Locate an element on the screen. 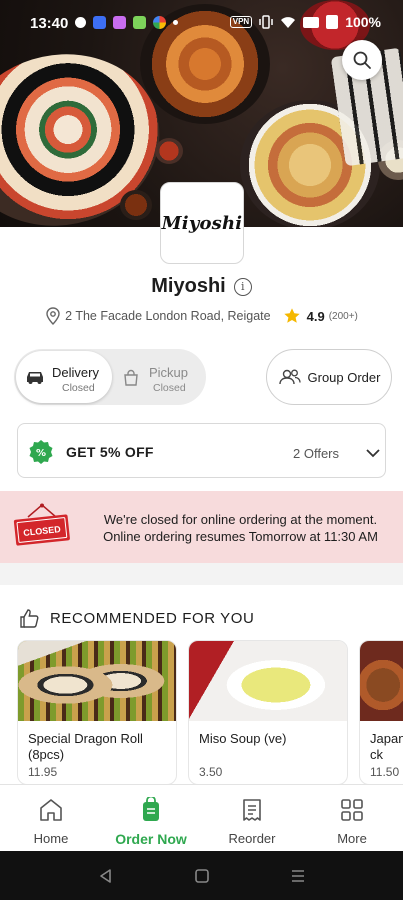 This screenshot has width=403, height=900. search-icon is located at coordinates (362, 60).